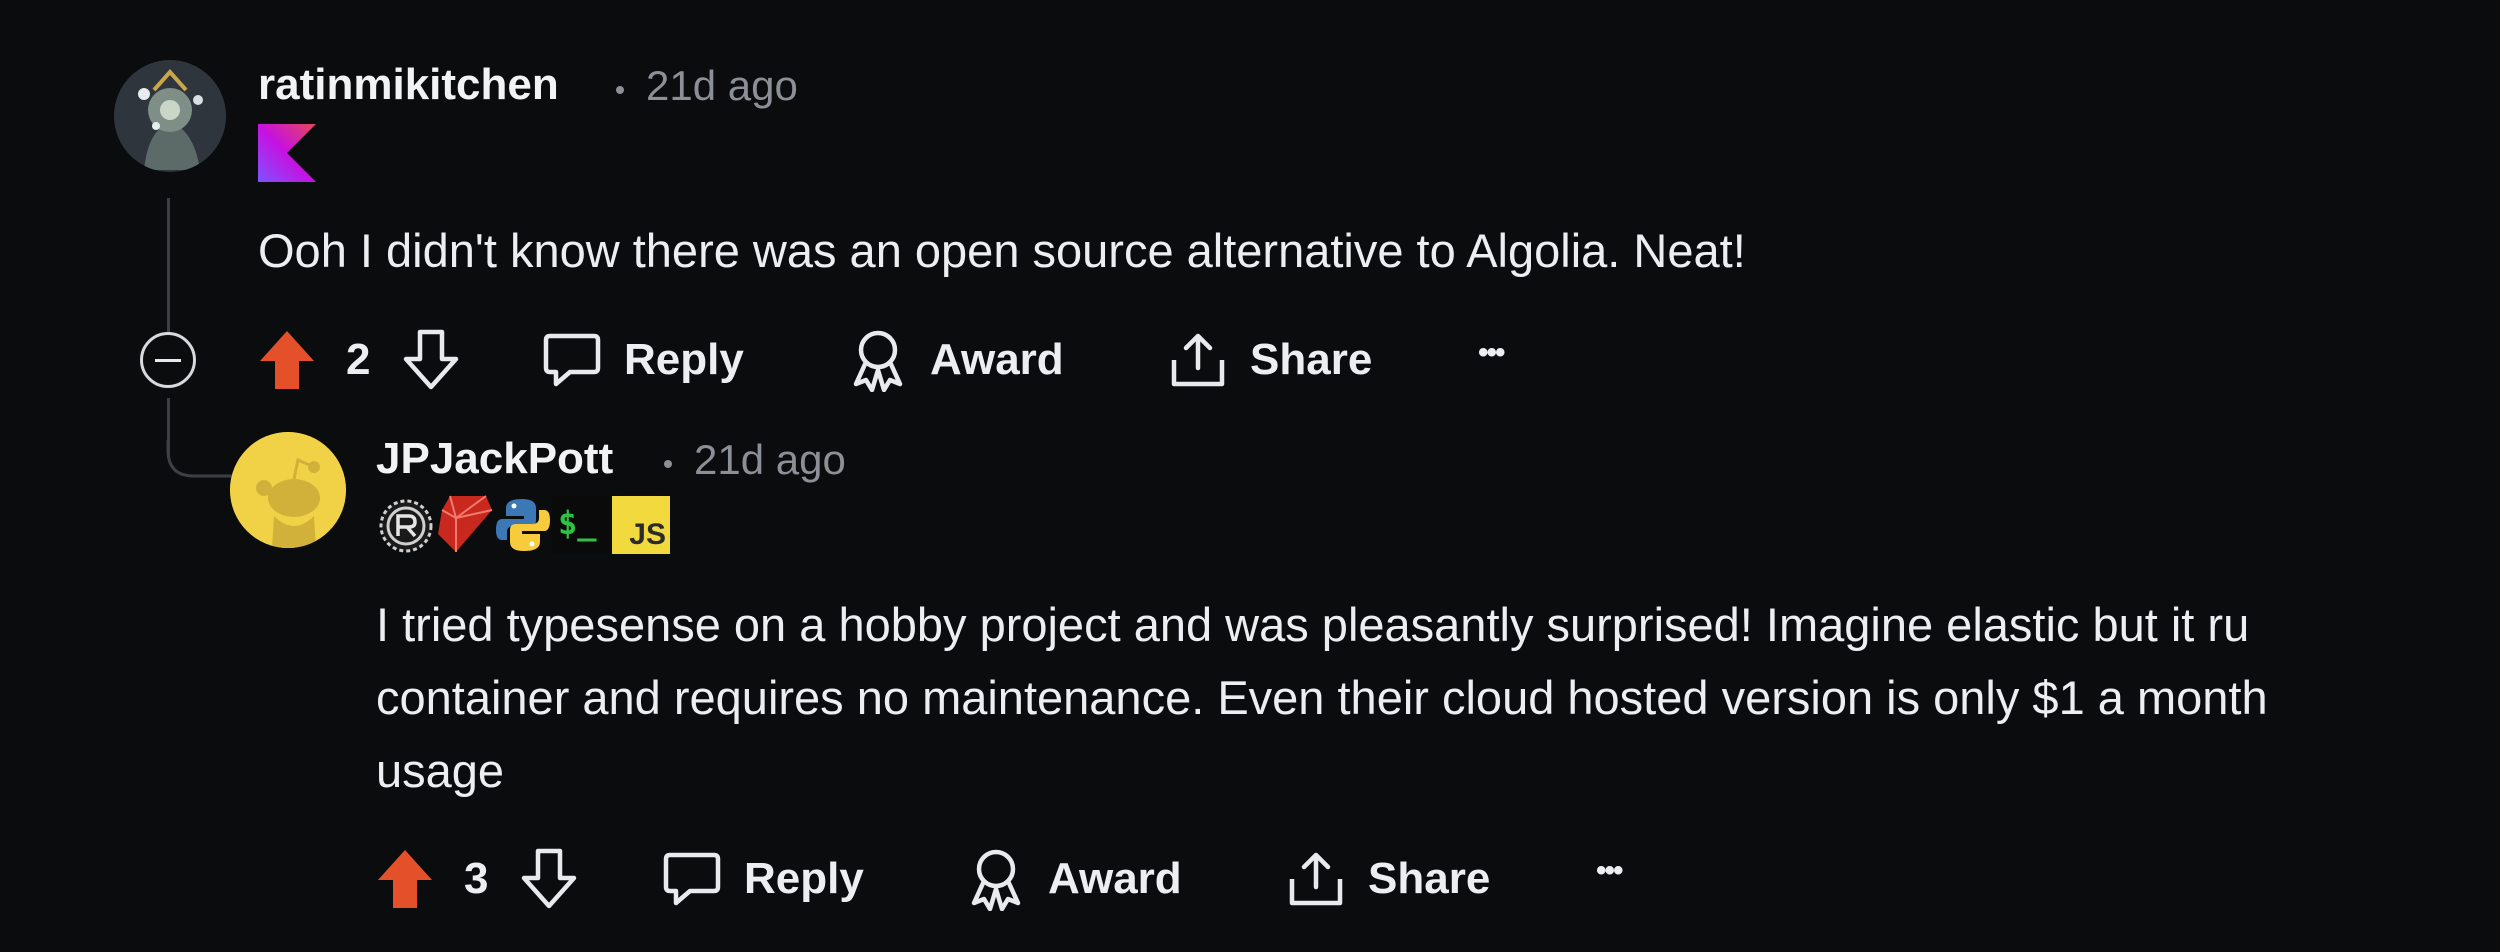 This screenshot has height=952, width=2500. What do you see at coordinates (440, 770) in the screenshot?
I see `comment-body-line: usage` at bounding box center [440, 770].